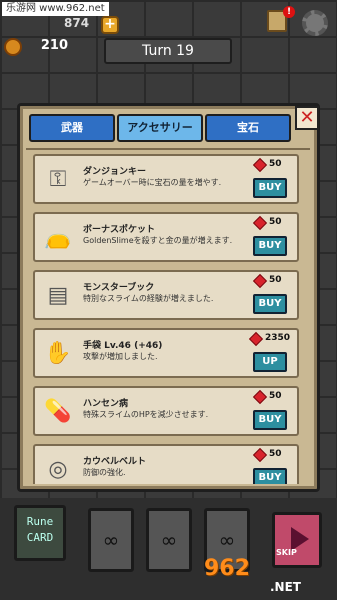 The height and width of the screenshot is (600, 337). Describe the element at coordinates (58, 237) in the screenshot. I see `pouch-icon: 👝` at that location.